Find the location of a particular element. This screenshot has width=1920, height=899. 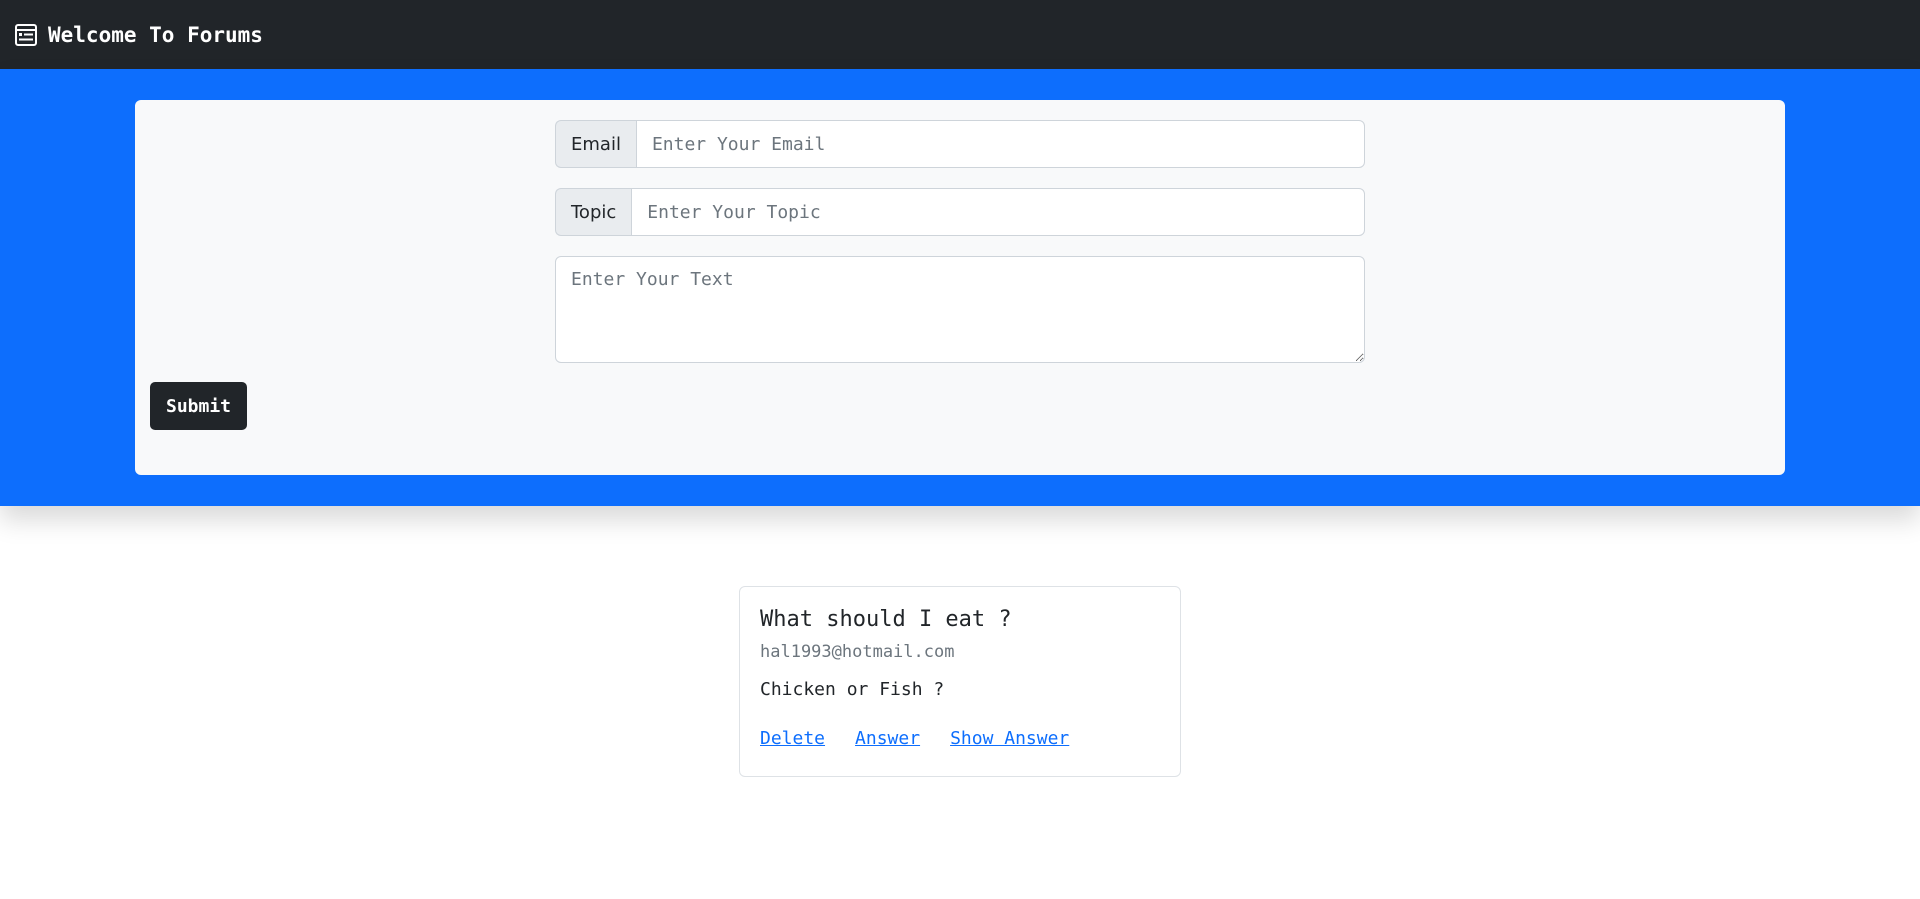

show-answer-link: Show Answer is located at coordinates (1009, 738).